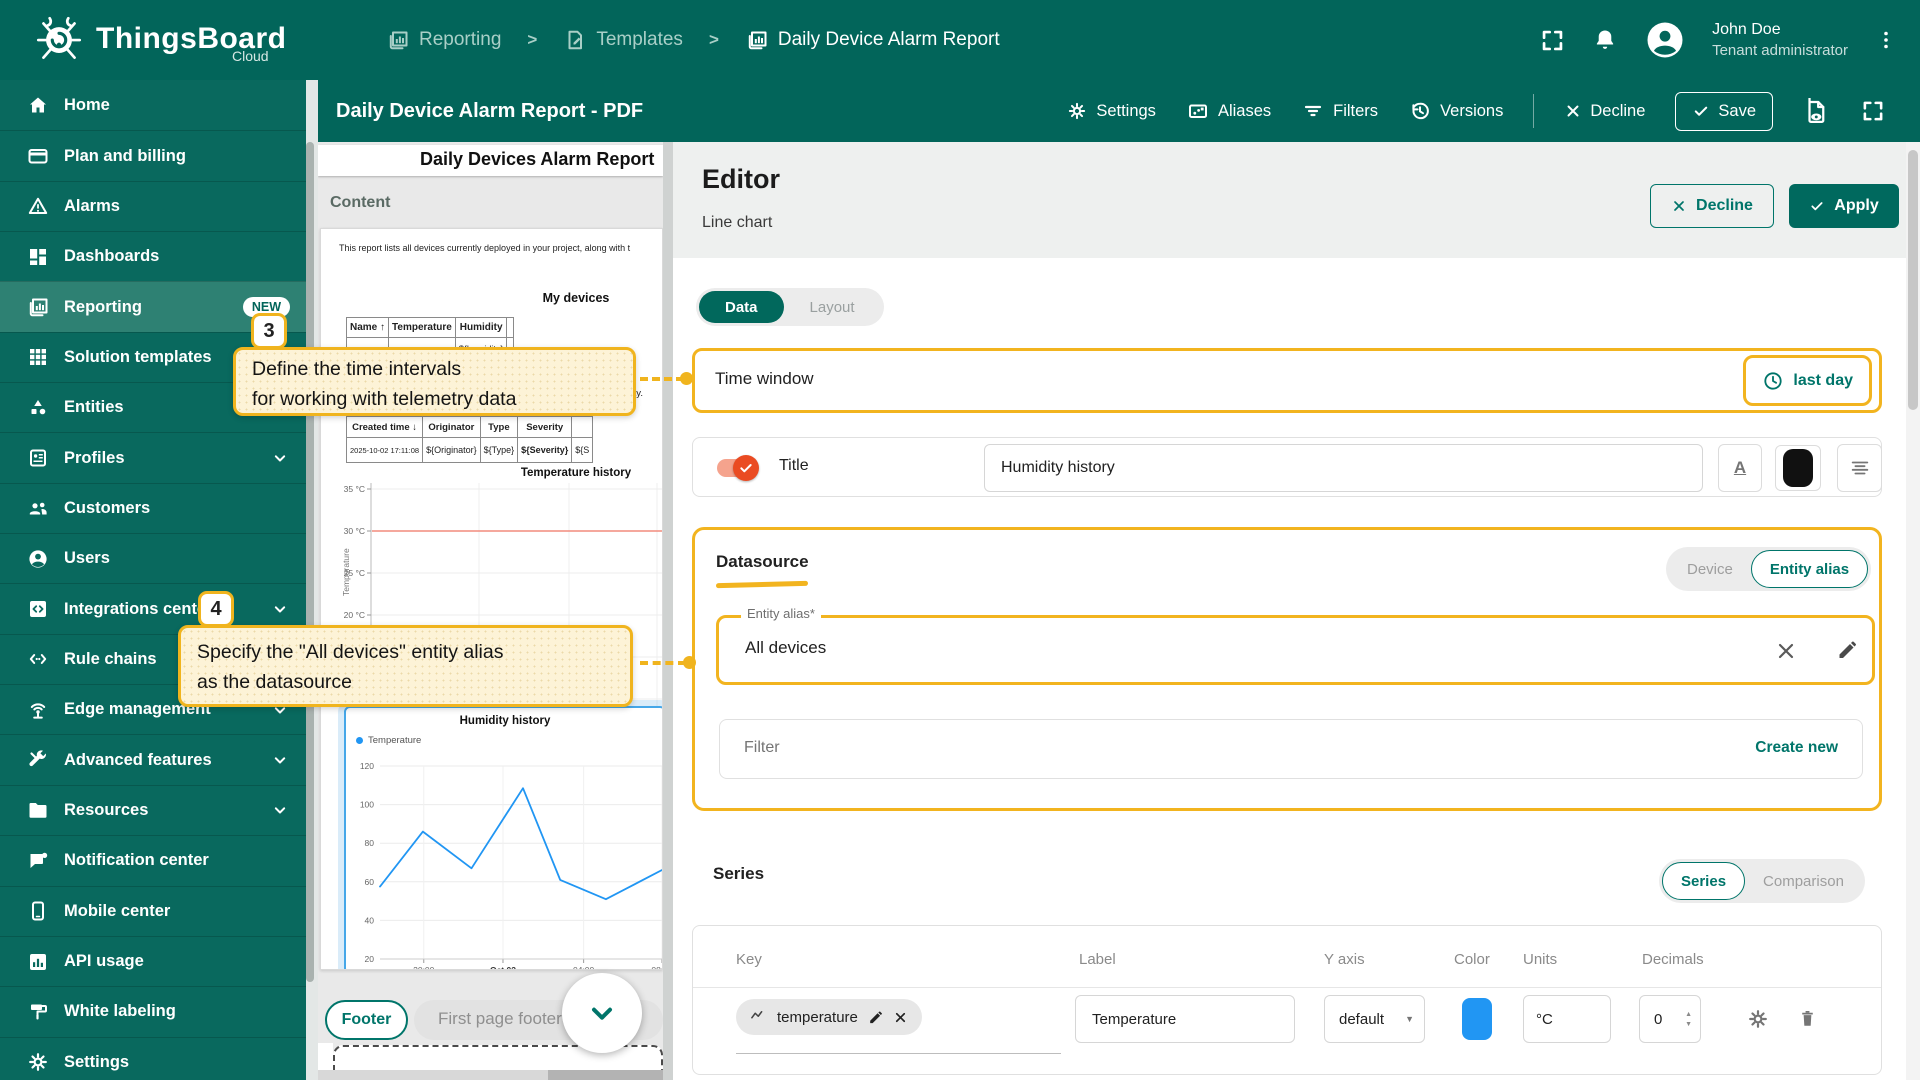 This screenshot has width=1920, height=1080. I want to click on decline-button: Decline, so click(1604, 111).